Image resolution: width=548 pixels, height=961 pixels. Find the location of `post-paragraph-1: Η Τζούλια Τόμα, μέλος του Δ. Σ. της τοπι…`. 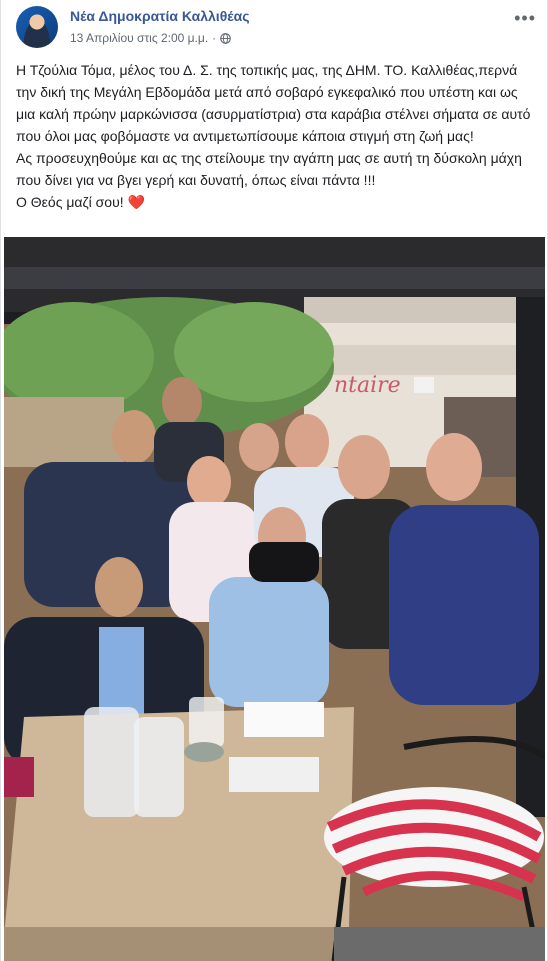

post-paragraph-1: Η Τζούλια Τόμα, μέλος του Δ. Σ. της τοπι… is located at coordinates (273, 103).